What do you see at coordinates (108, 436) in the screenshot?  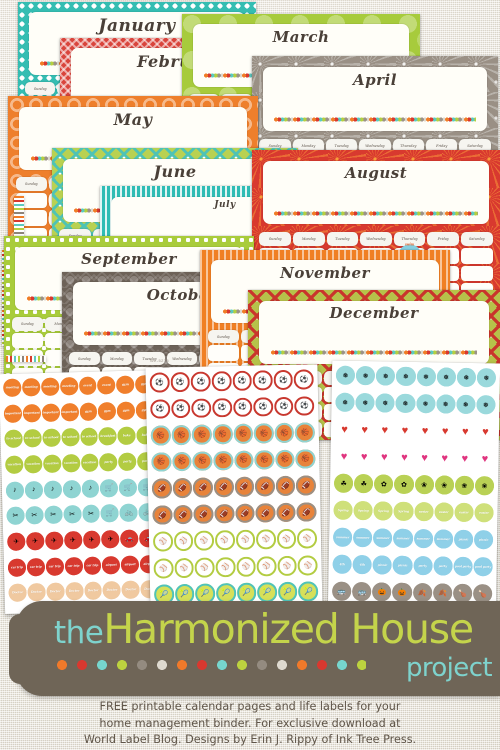 I see `label-chip: breakfast` at bounding box center [108, 436].